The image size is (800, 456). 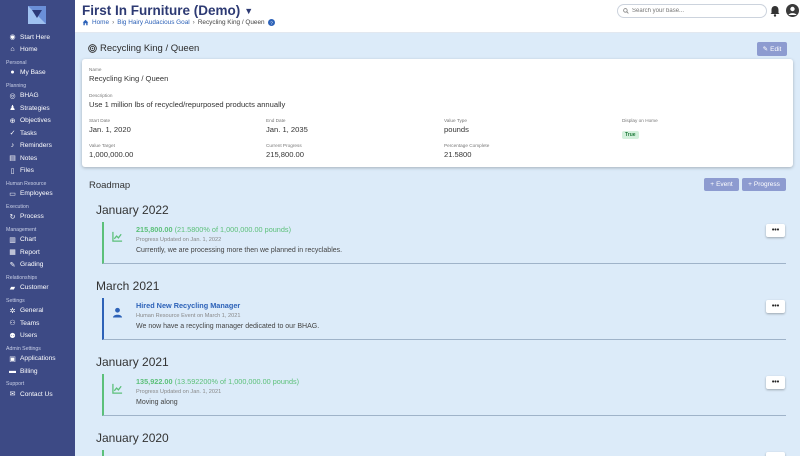 I want to click on sidebar-item-grading: ✎ Grading, so click(x=37, y=265).